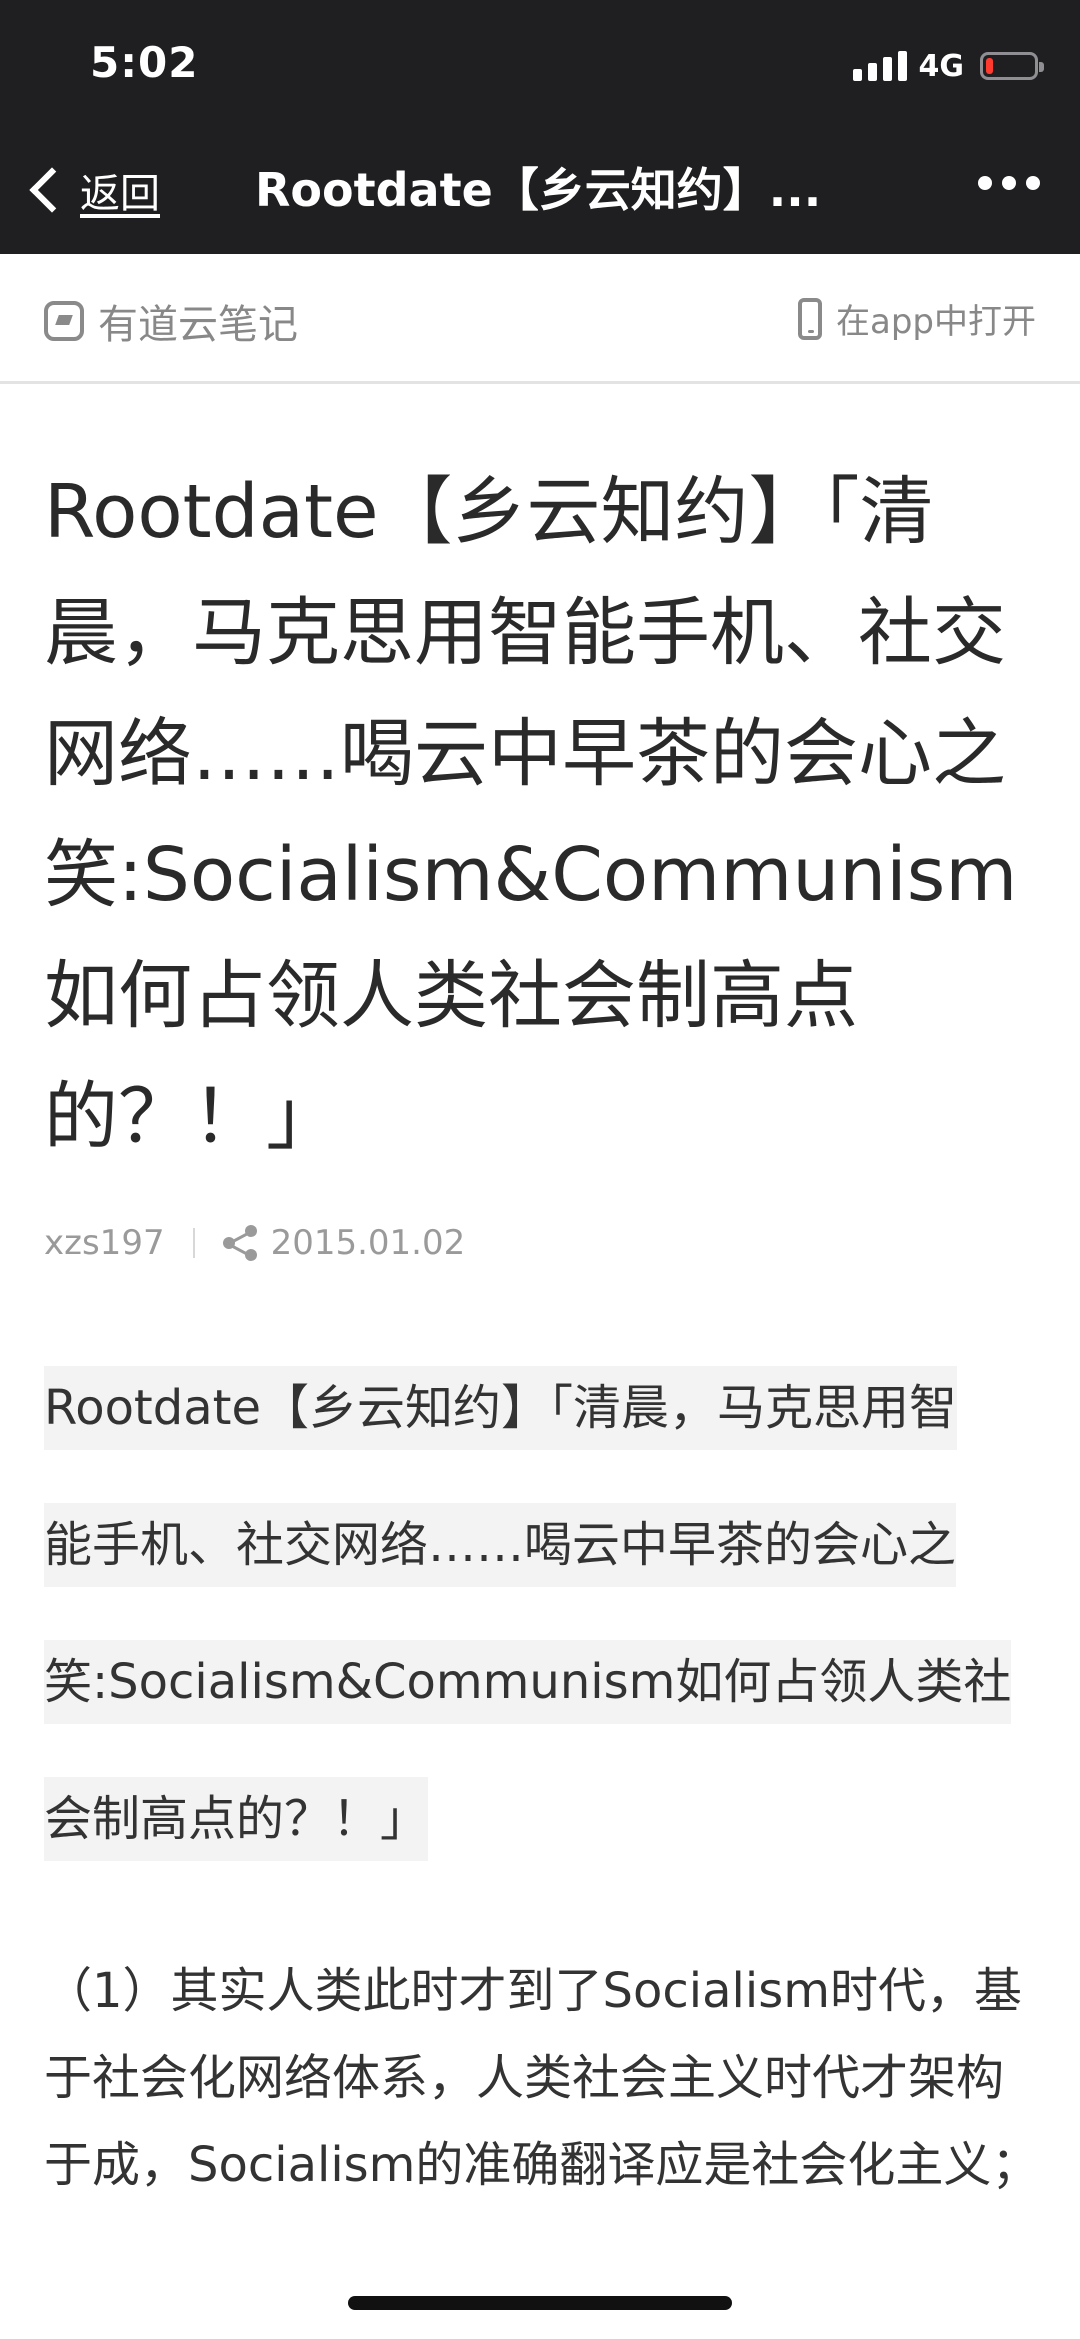 Image resolution: width=1080 pixels, height=2339 pixels. What do you see at coordinates (1009, 183) in the screenshot?
I see `more-options-icon` at bounding box center [1009, 183].